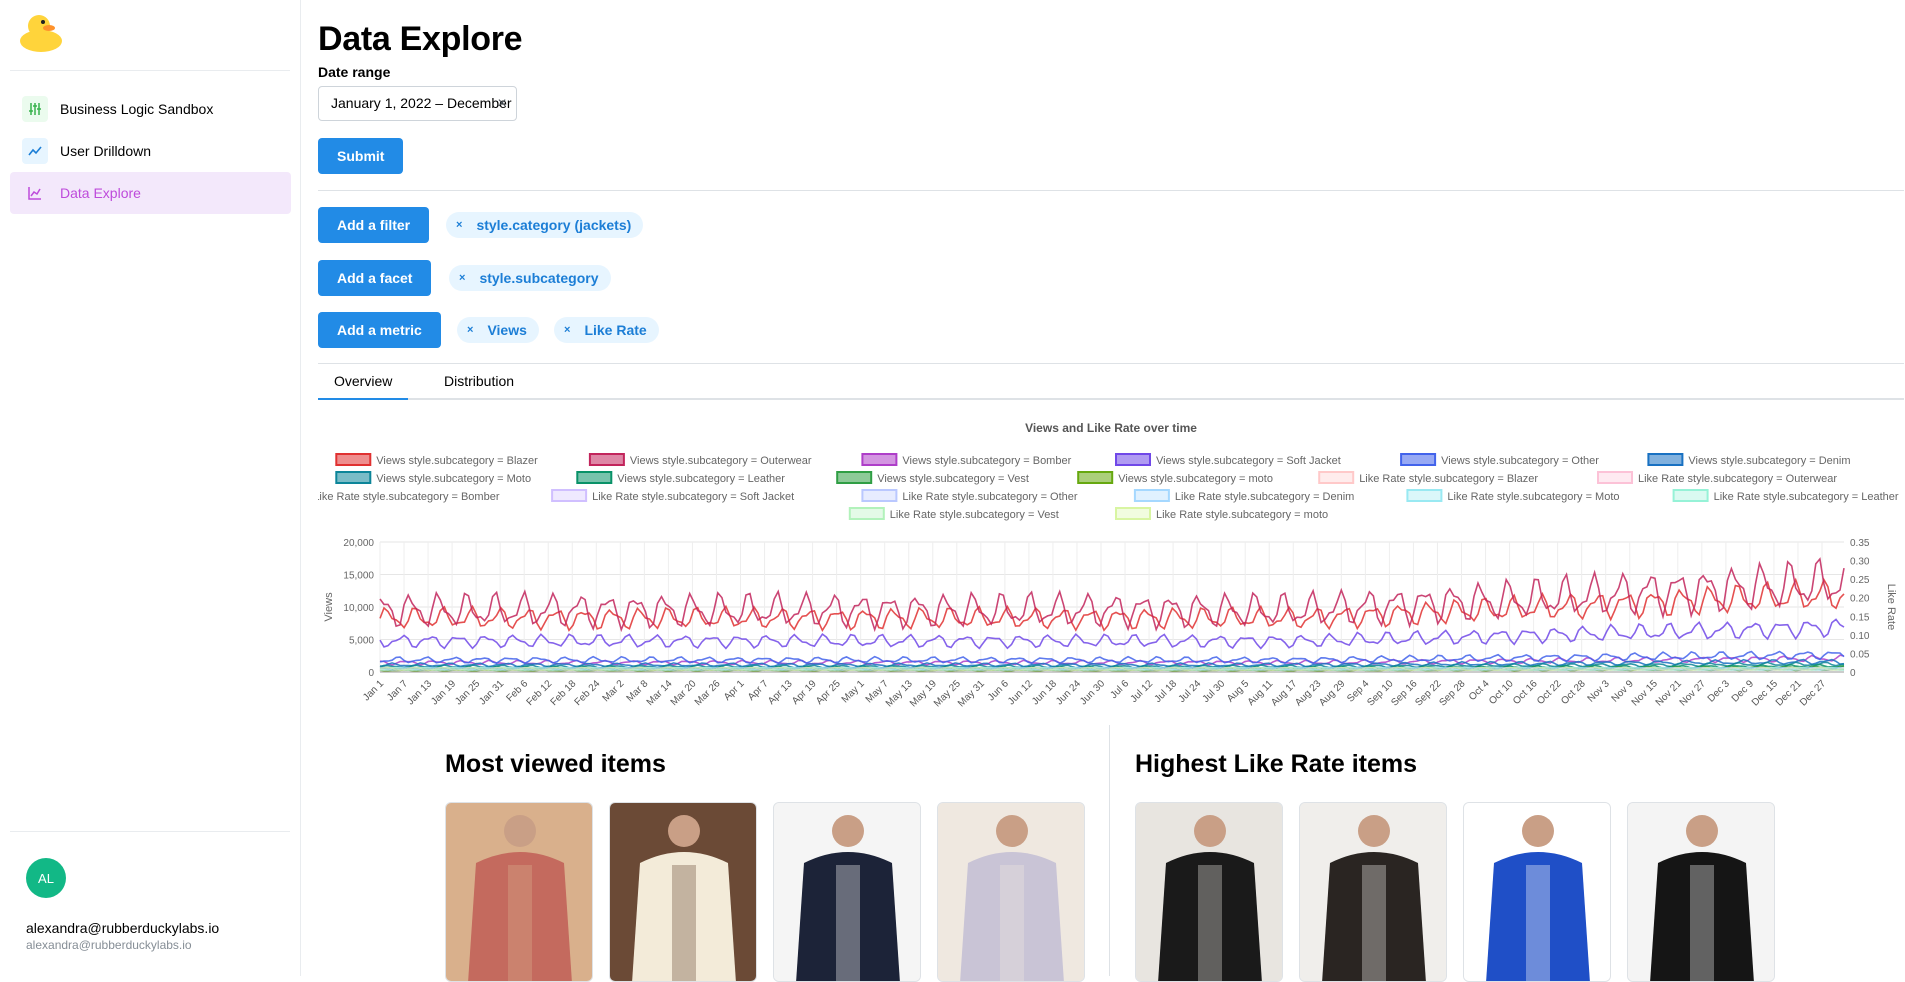 The height and width of the screenshot is (982, 1905). What do you see at coordinates (358, 576) in the screenshot?
I see `y-tick-label: 15,000` at bounding box center [358, 576].